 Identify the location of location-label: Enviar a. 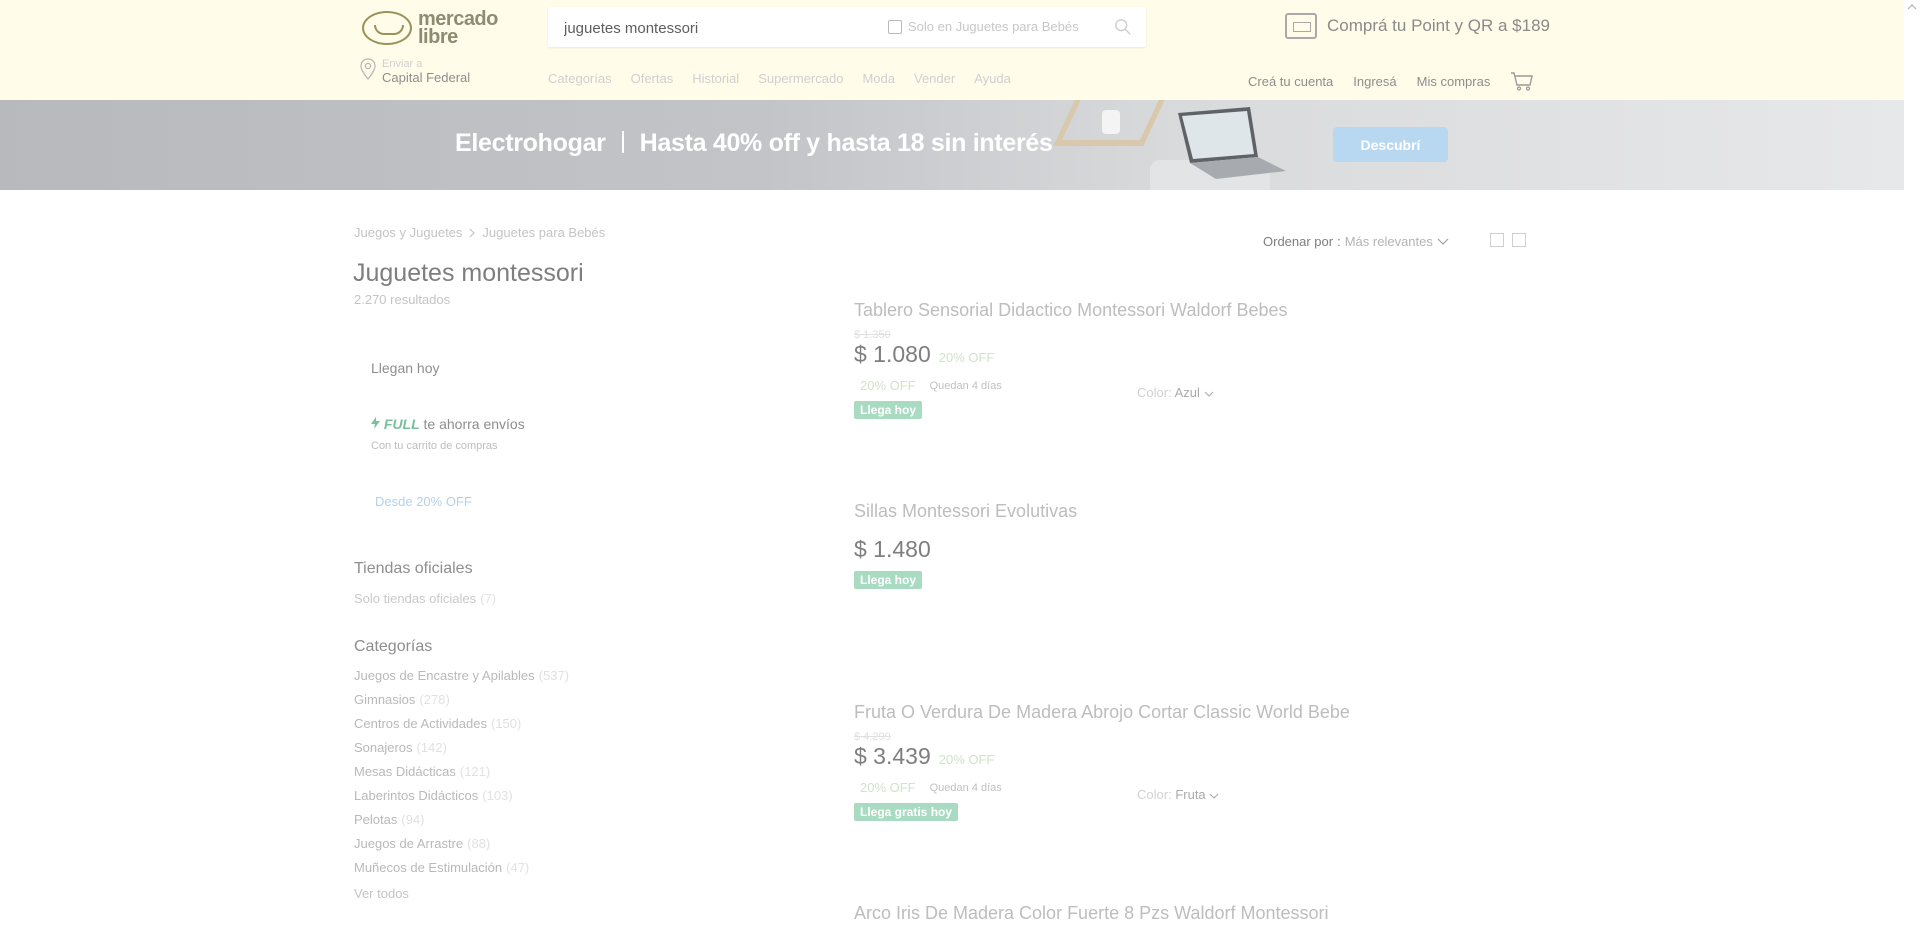
(402, 64).